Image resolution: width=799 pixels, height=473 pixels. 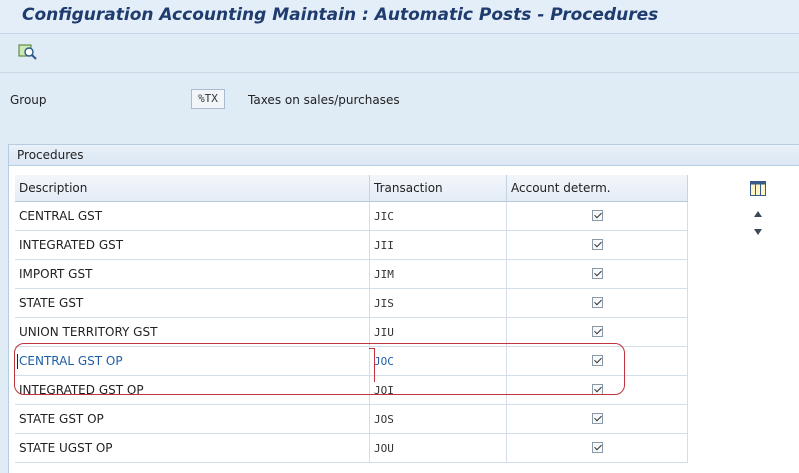 What do you see at coordinates (597, 188) in the screenshot?
I see `column-header-account-determ: Account determ.` at bounding box center [597, 188].